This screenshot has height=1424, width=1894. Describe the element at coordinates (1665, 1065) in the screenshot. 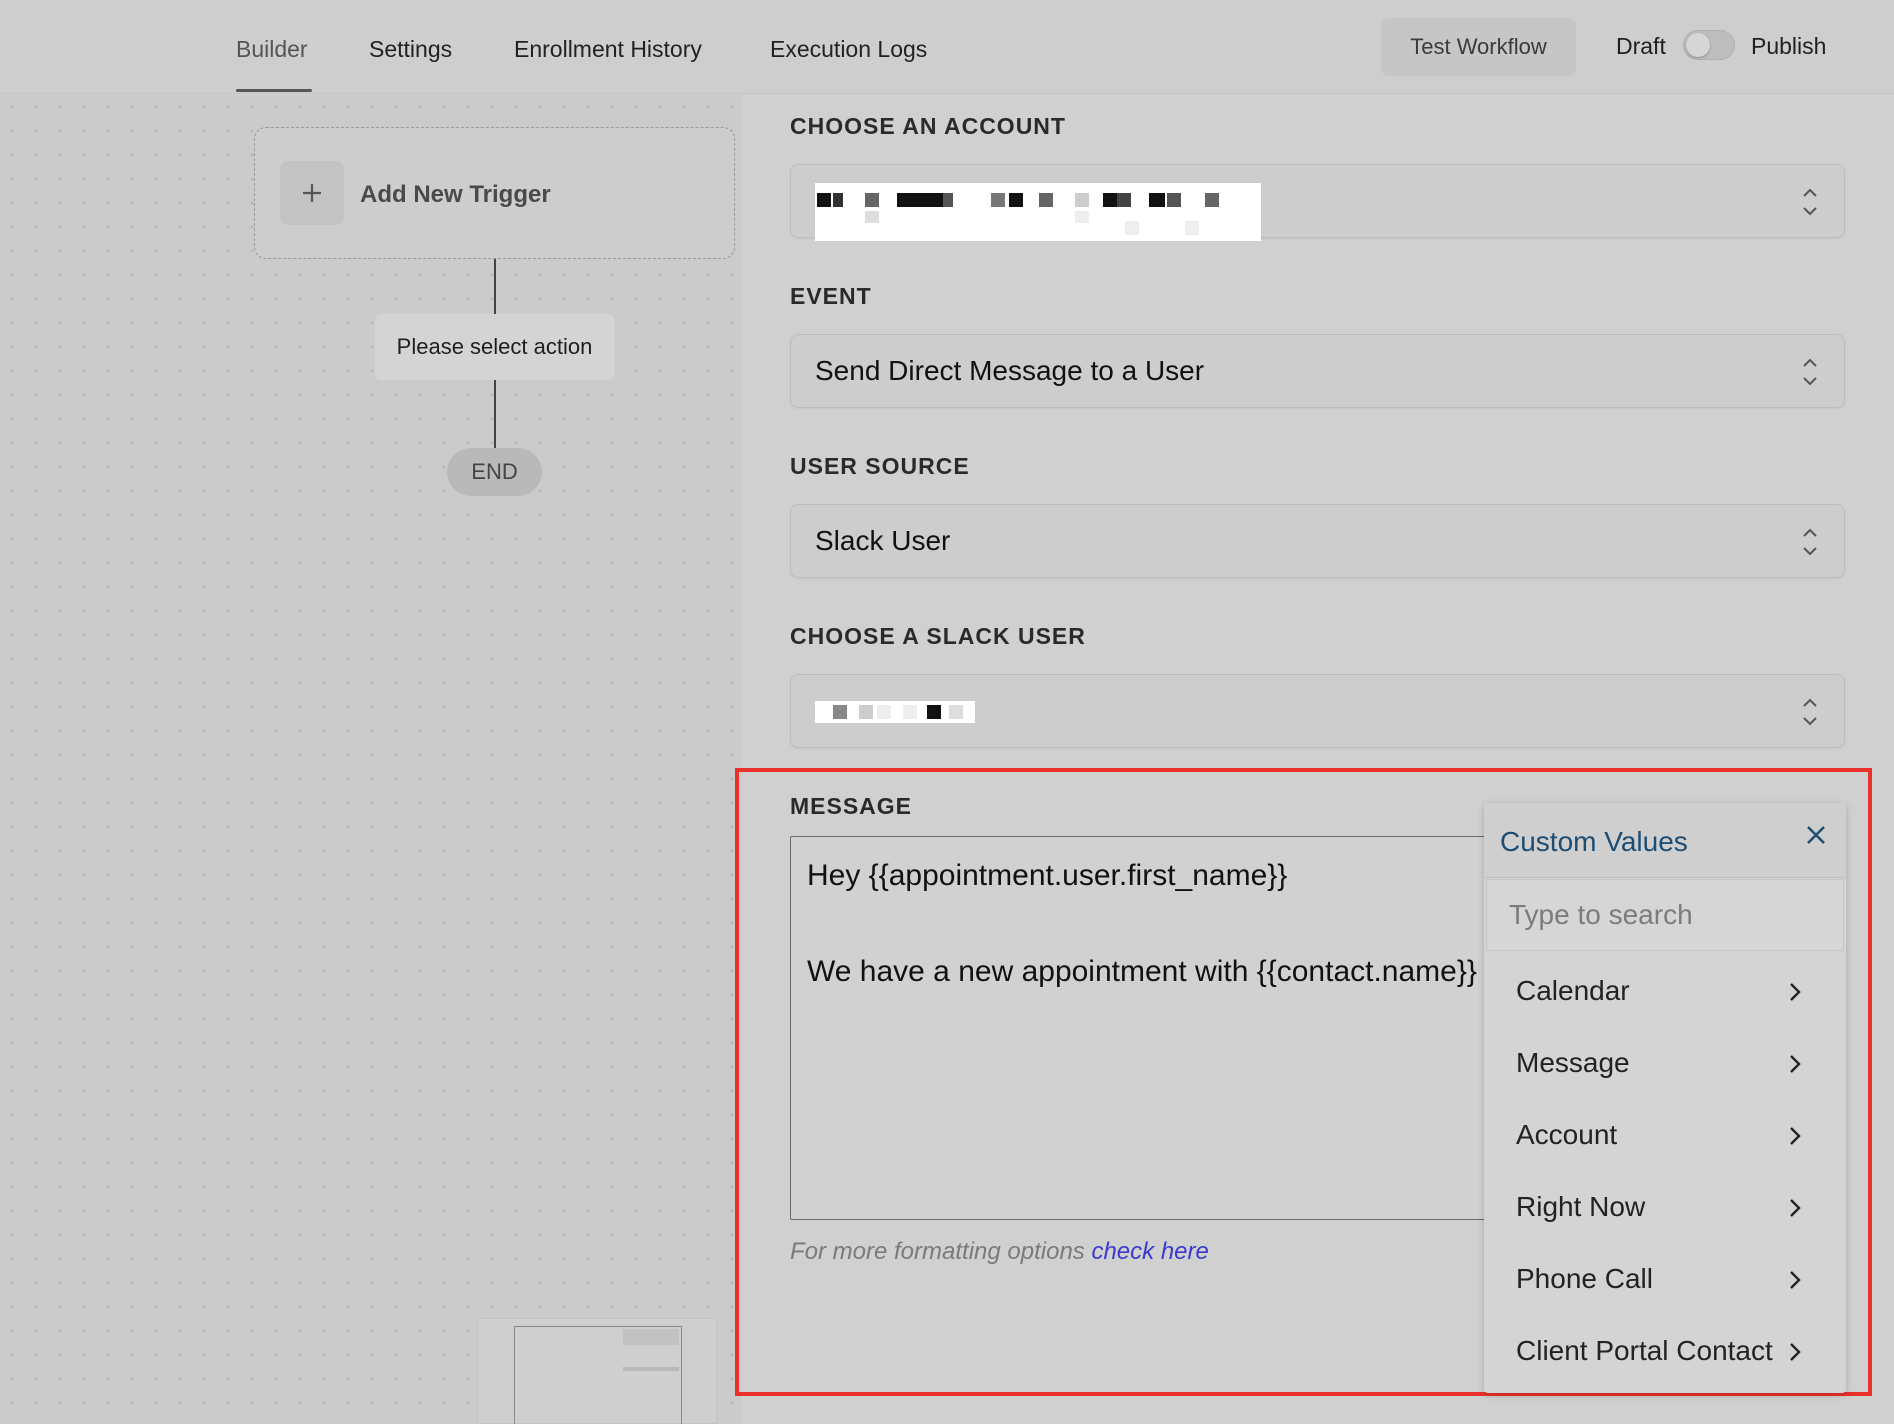

I see `custom-value-item-message: Message` at that location.